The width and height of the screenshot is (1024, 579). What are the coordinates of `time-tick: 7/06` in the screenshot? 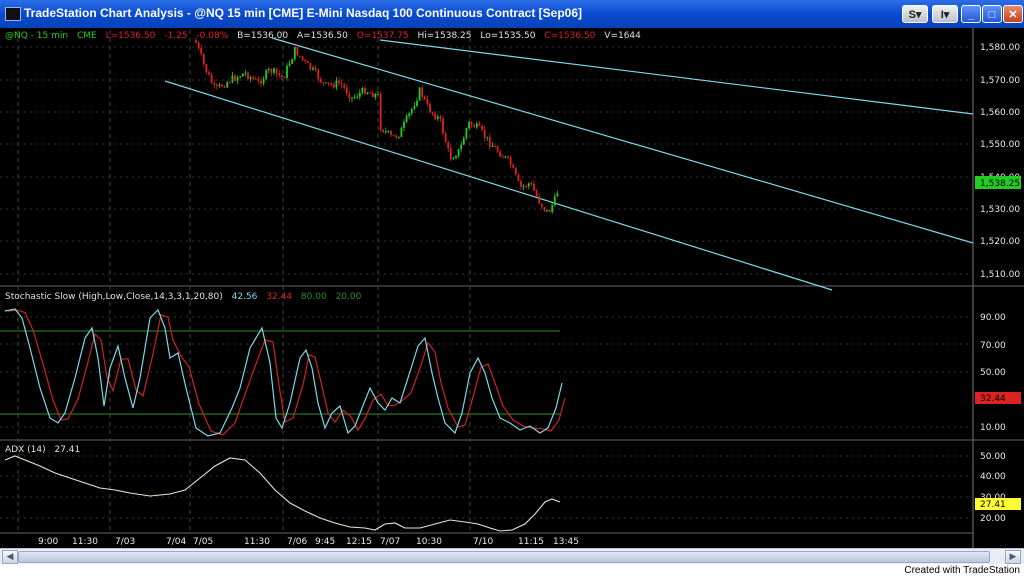 It's located at (297, 542).